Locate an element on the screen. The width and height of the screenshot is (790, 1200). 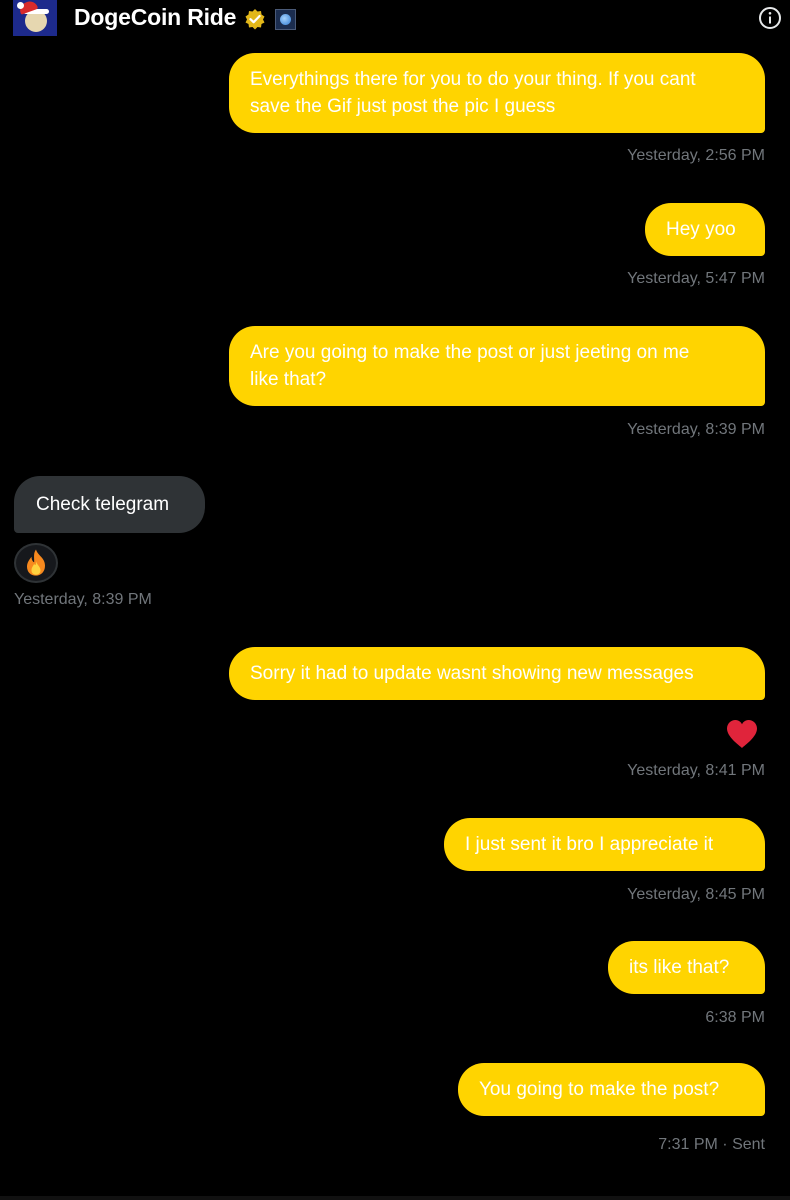
conversation-title: DogeCoin Ride is located at coordinates (155, 17).